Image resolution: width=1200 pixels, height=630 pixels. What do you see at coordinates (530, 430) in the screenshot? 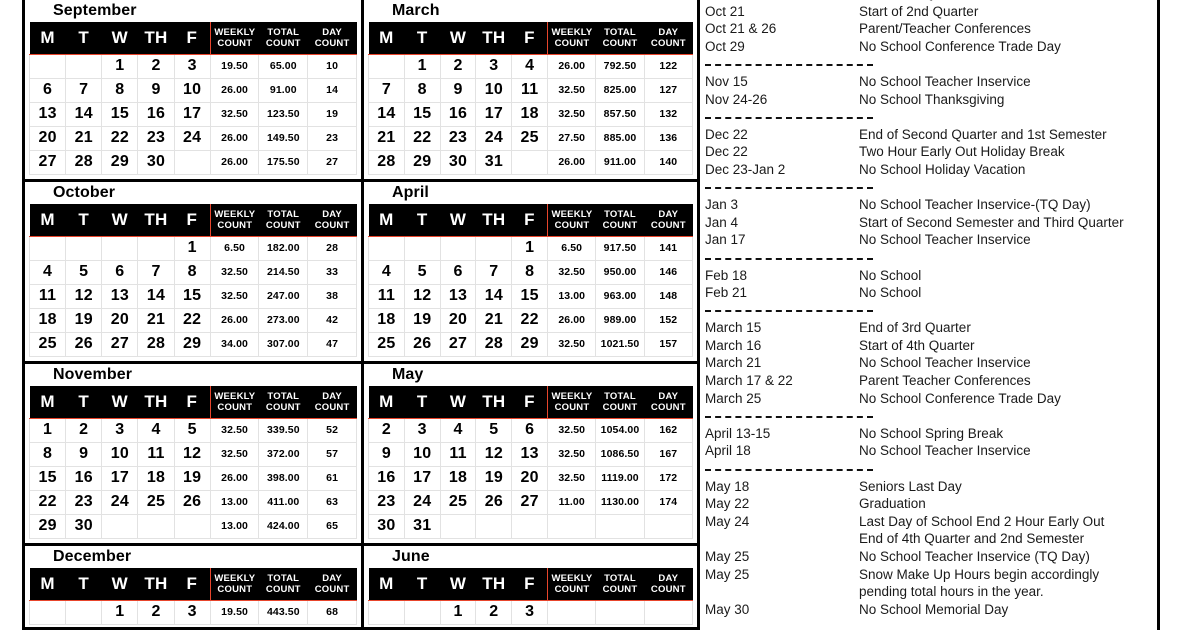
I see `day-cell: 6` at bounding box center [530, 430].